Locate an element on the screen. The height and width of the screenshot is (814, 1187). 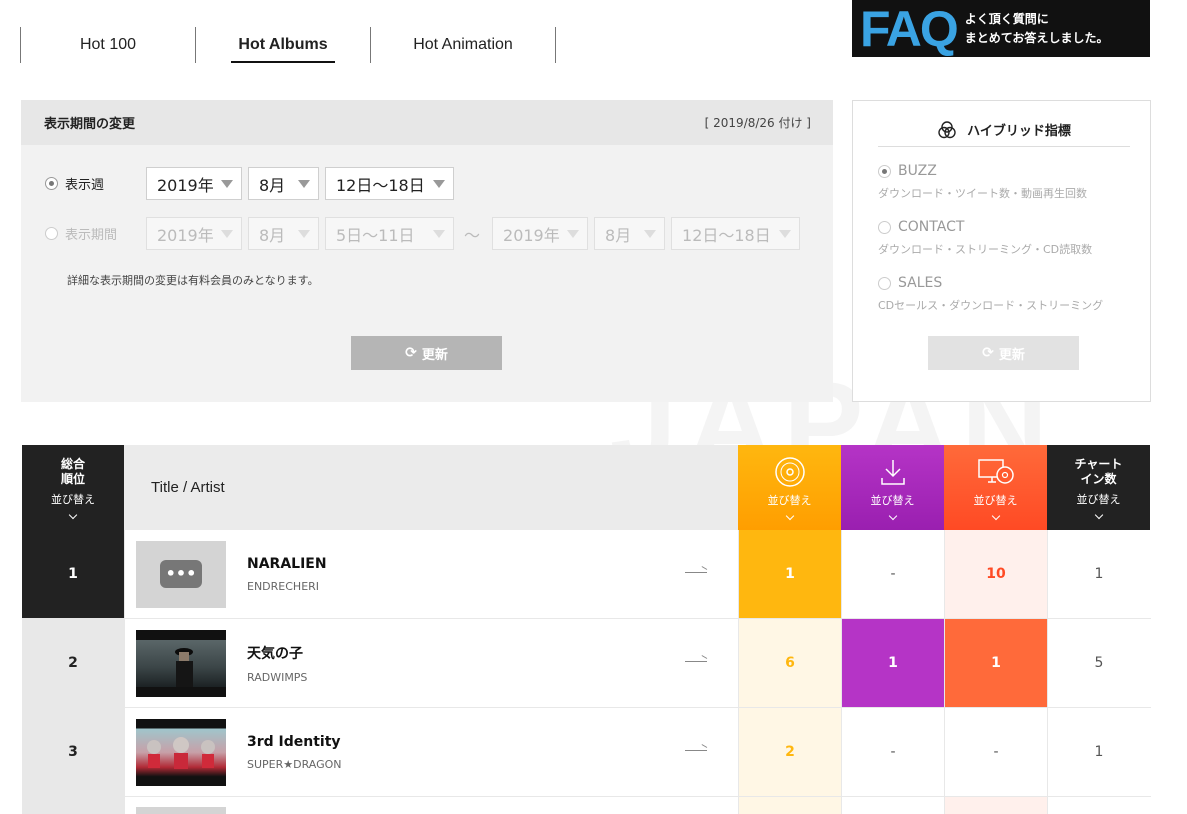
period-update-button: ⟳ 更新 is located at coordinates (426, 353).